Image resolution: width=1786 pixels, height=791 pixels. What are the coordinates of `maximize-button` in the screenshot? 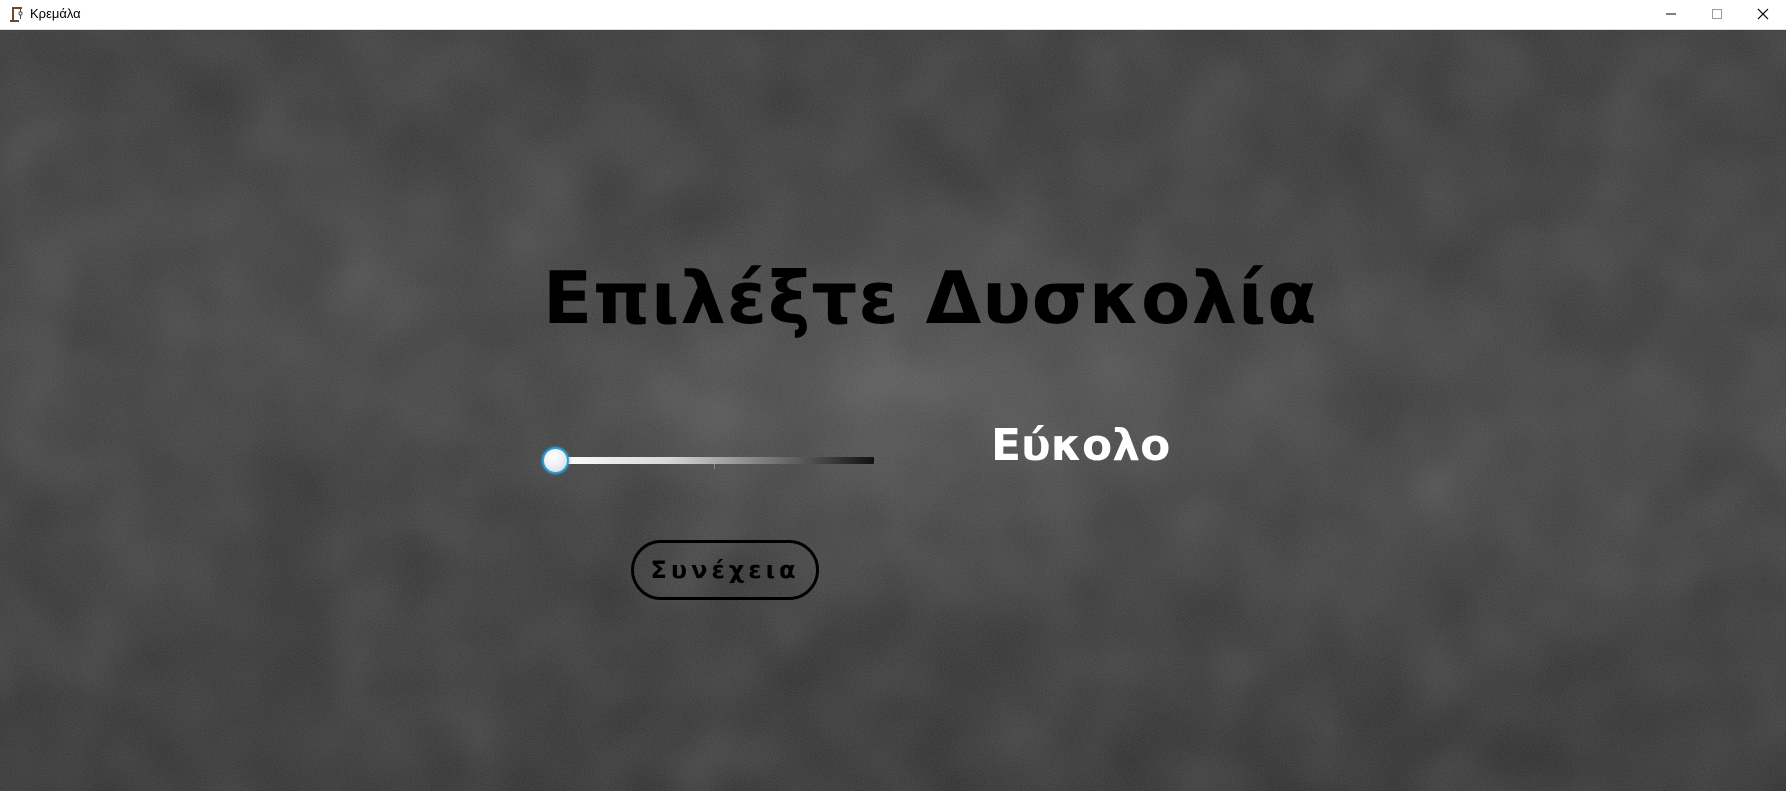 It's located at (1717, 14).